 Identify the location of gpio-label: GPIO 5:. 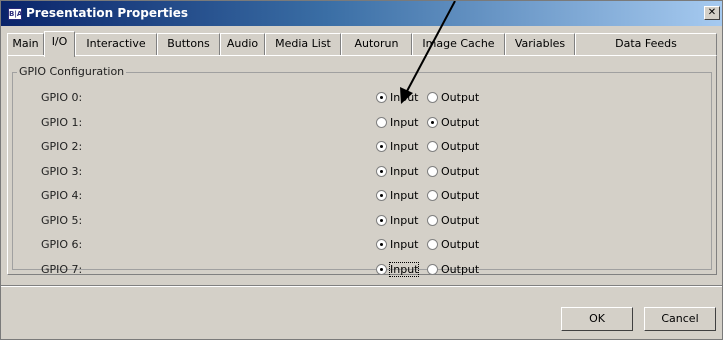
(62, 220).